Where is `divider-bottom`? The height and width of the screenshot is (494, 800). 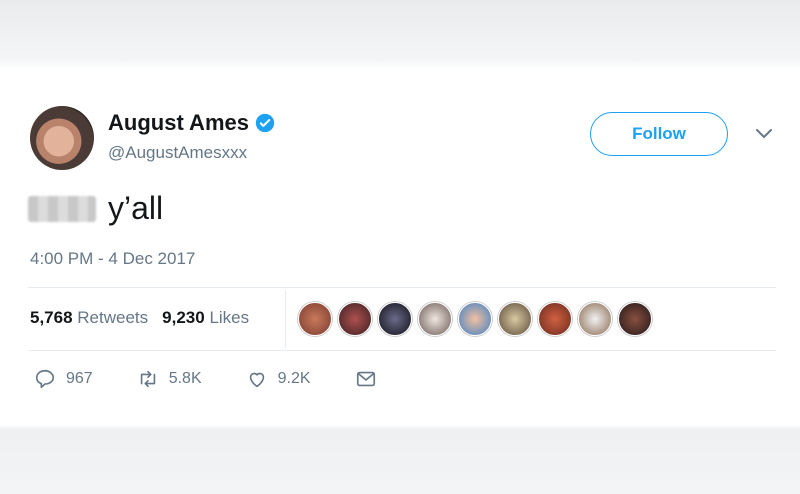 divider-bottom is located at coordinates (402, 350).